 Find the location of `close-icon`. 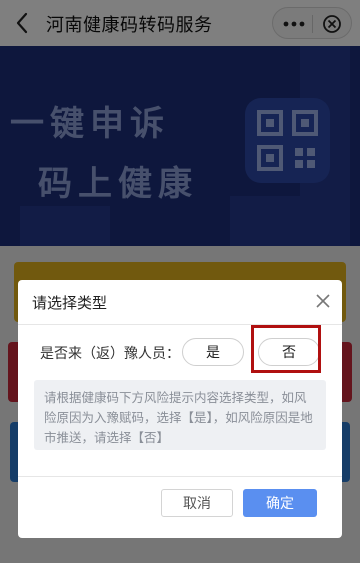

close-icon is located at coordinates (323, 301).